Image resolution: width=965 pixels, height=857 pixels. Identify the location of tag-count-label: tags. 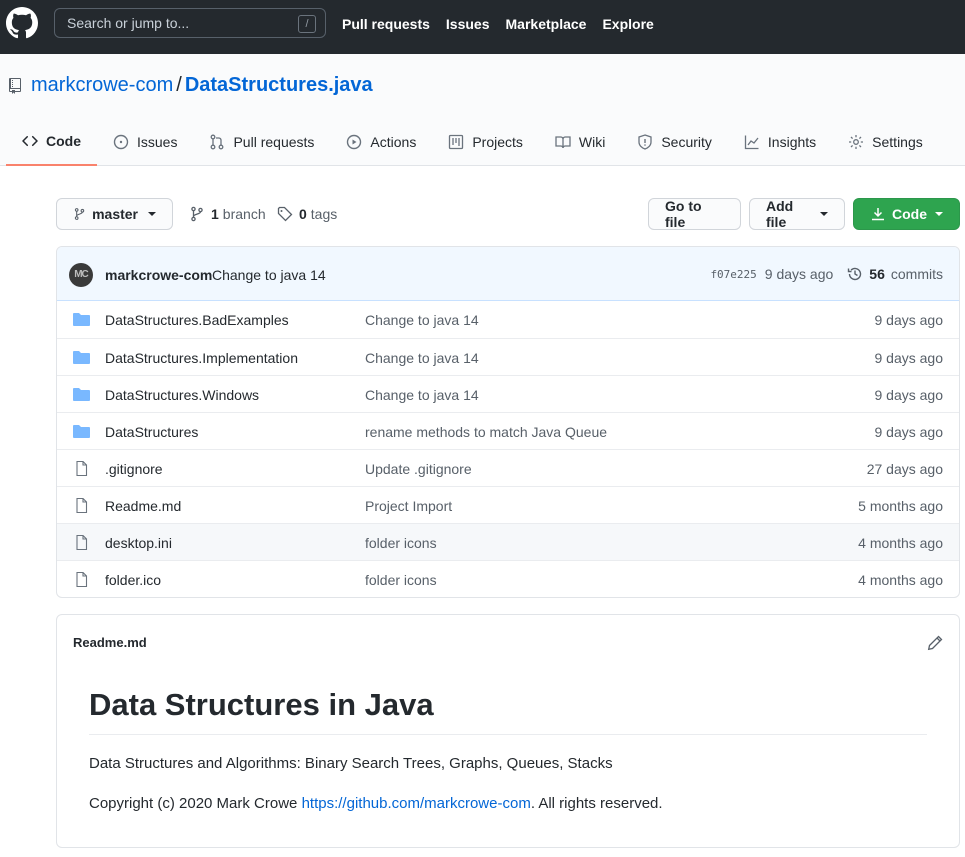
(324, 214).